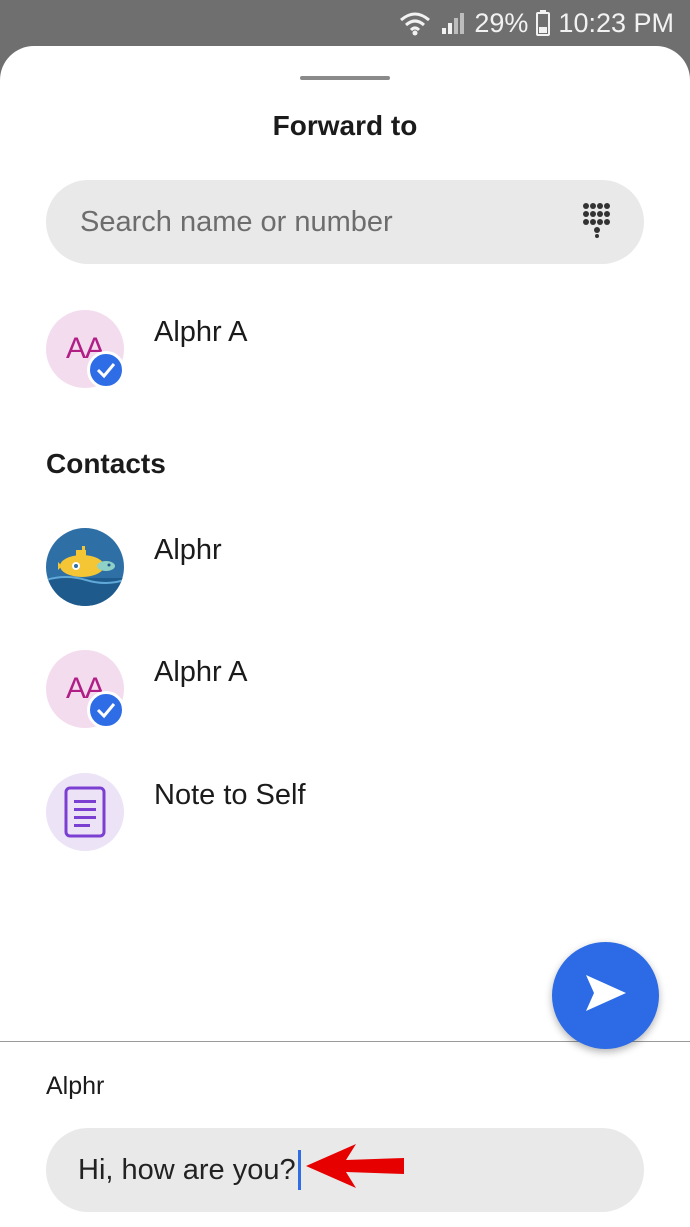 This screenshot has width=690, height=1227. I want to click on sheet-title: Forward to, so click(345, 125).